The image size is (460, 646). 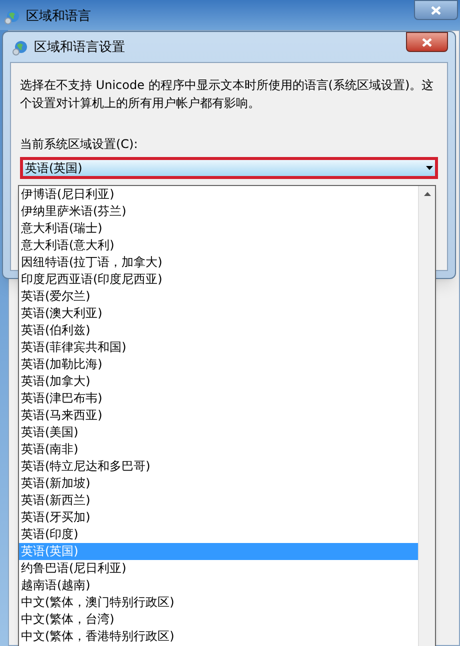 What do you see at coordinates (218, 483) in the screenshot?
I see `dropdown-option: 英语(新加坡)` at bounding box center [218, 483].